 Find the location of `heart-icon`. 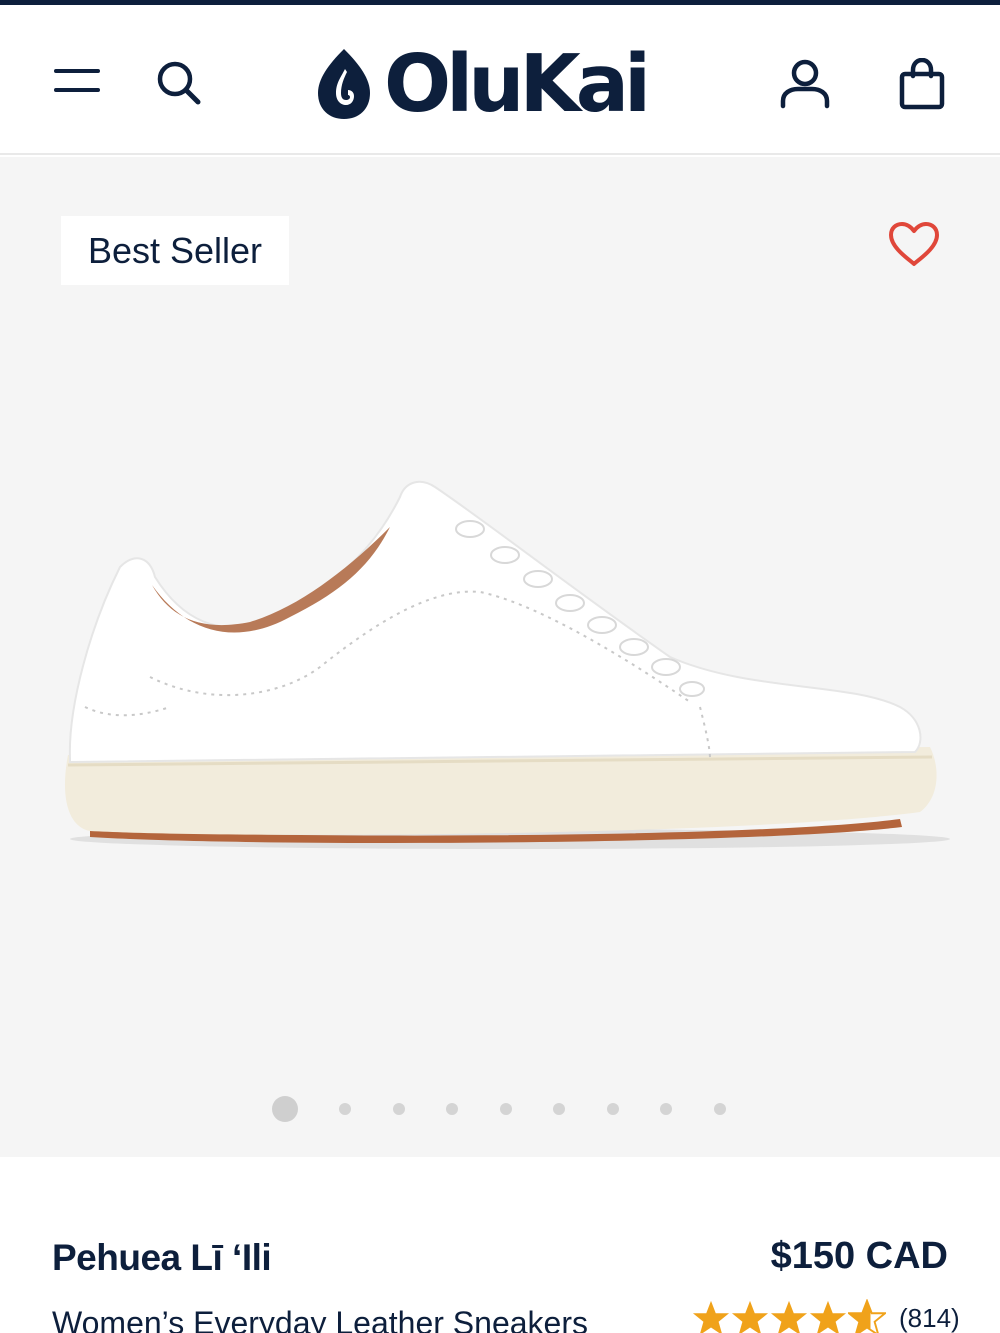

heart-icon is located at coordinates (914, 244).